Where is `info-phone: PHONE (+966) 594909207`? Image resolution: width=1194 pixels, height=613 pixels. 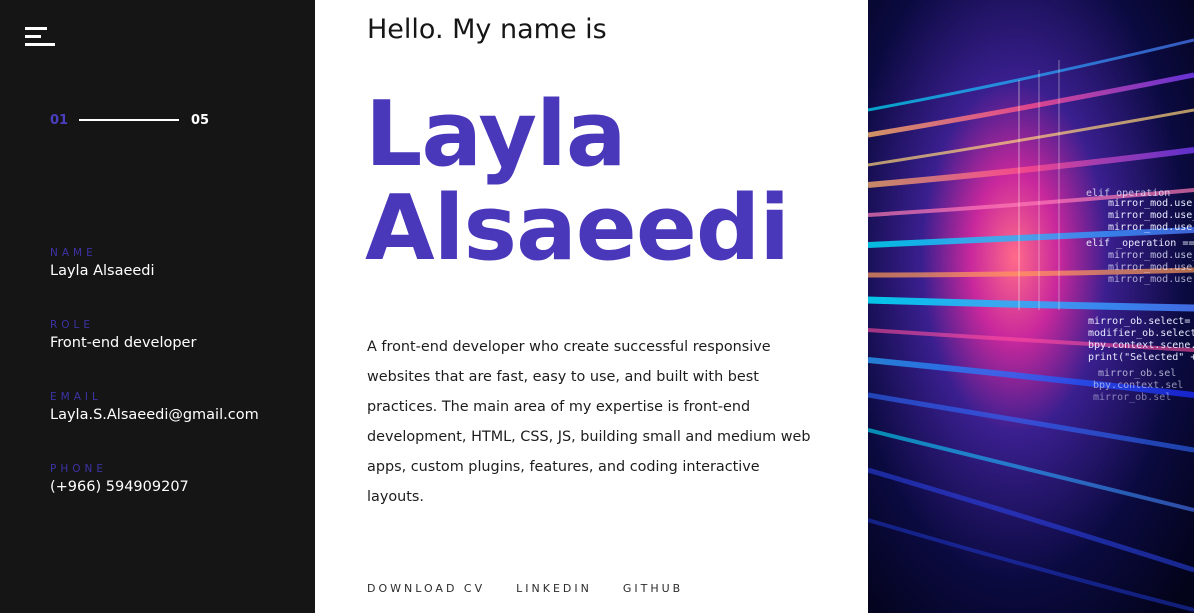 info-phone: PHONE (+966) 594909207 is located at coordinates (119, 479).